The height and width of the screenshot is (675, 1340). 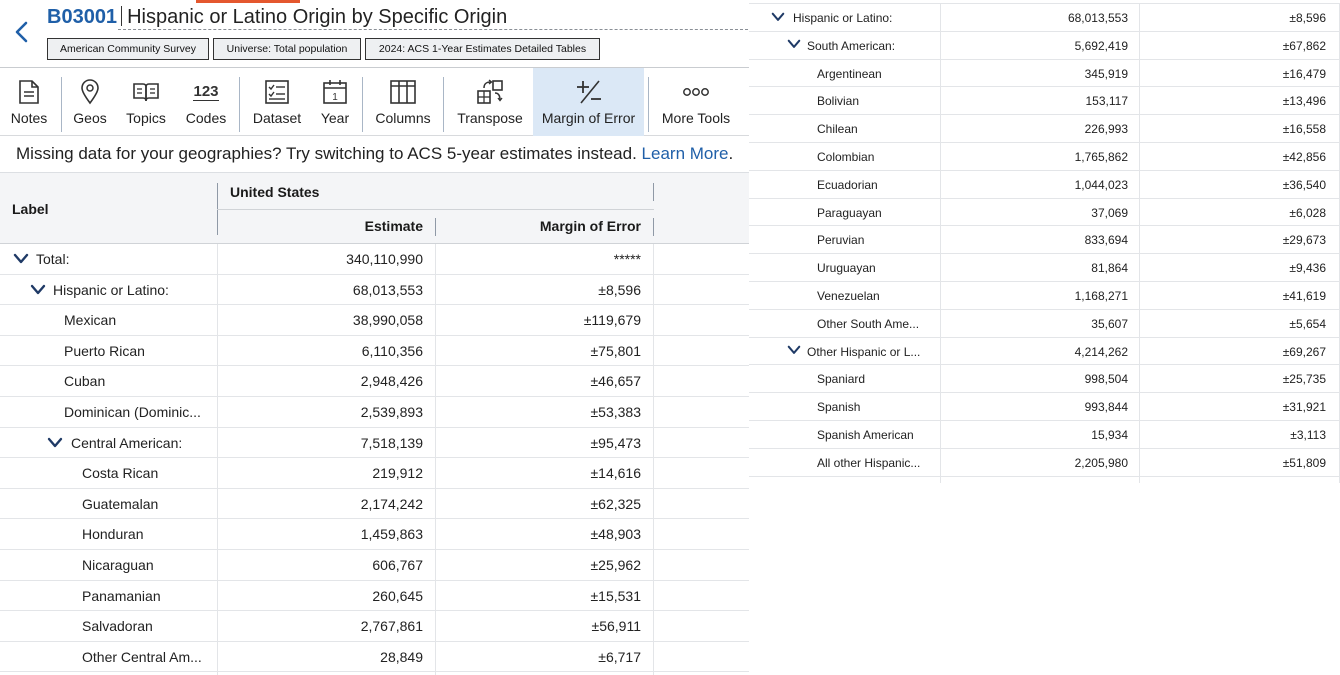 What do you see at coordinates (1304, 156) in the screenshot?
I see `moe-cell: ±42,856` at bounding box center [1304, 156].